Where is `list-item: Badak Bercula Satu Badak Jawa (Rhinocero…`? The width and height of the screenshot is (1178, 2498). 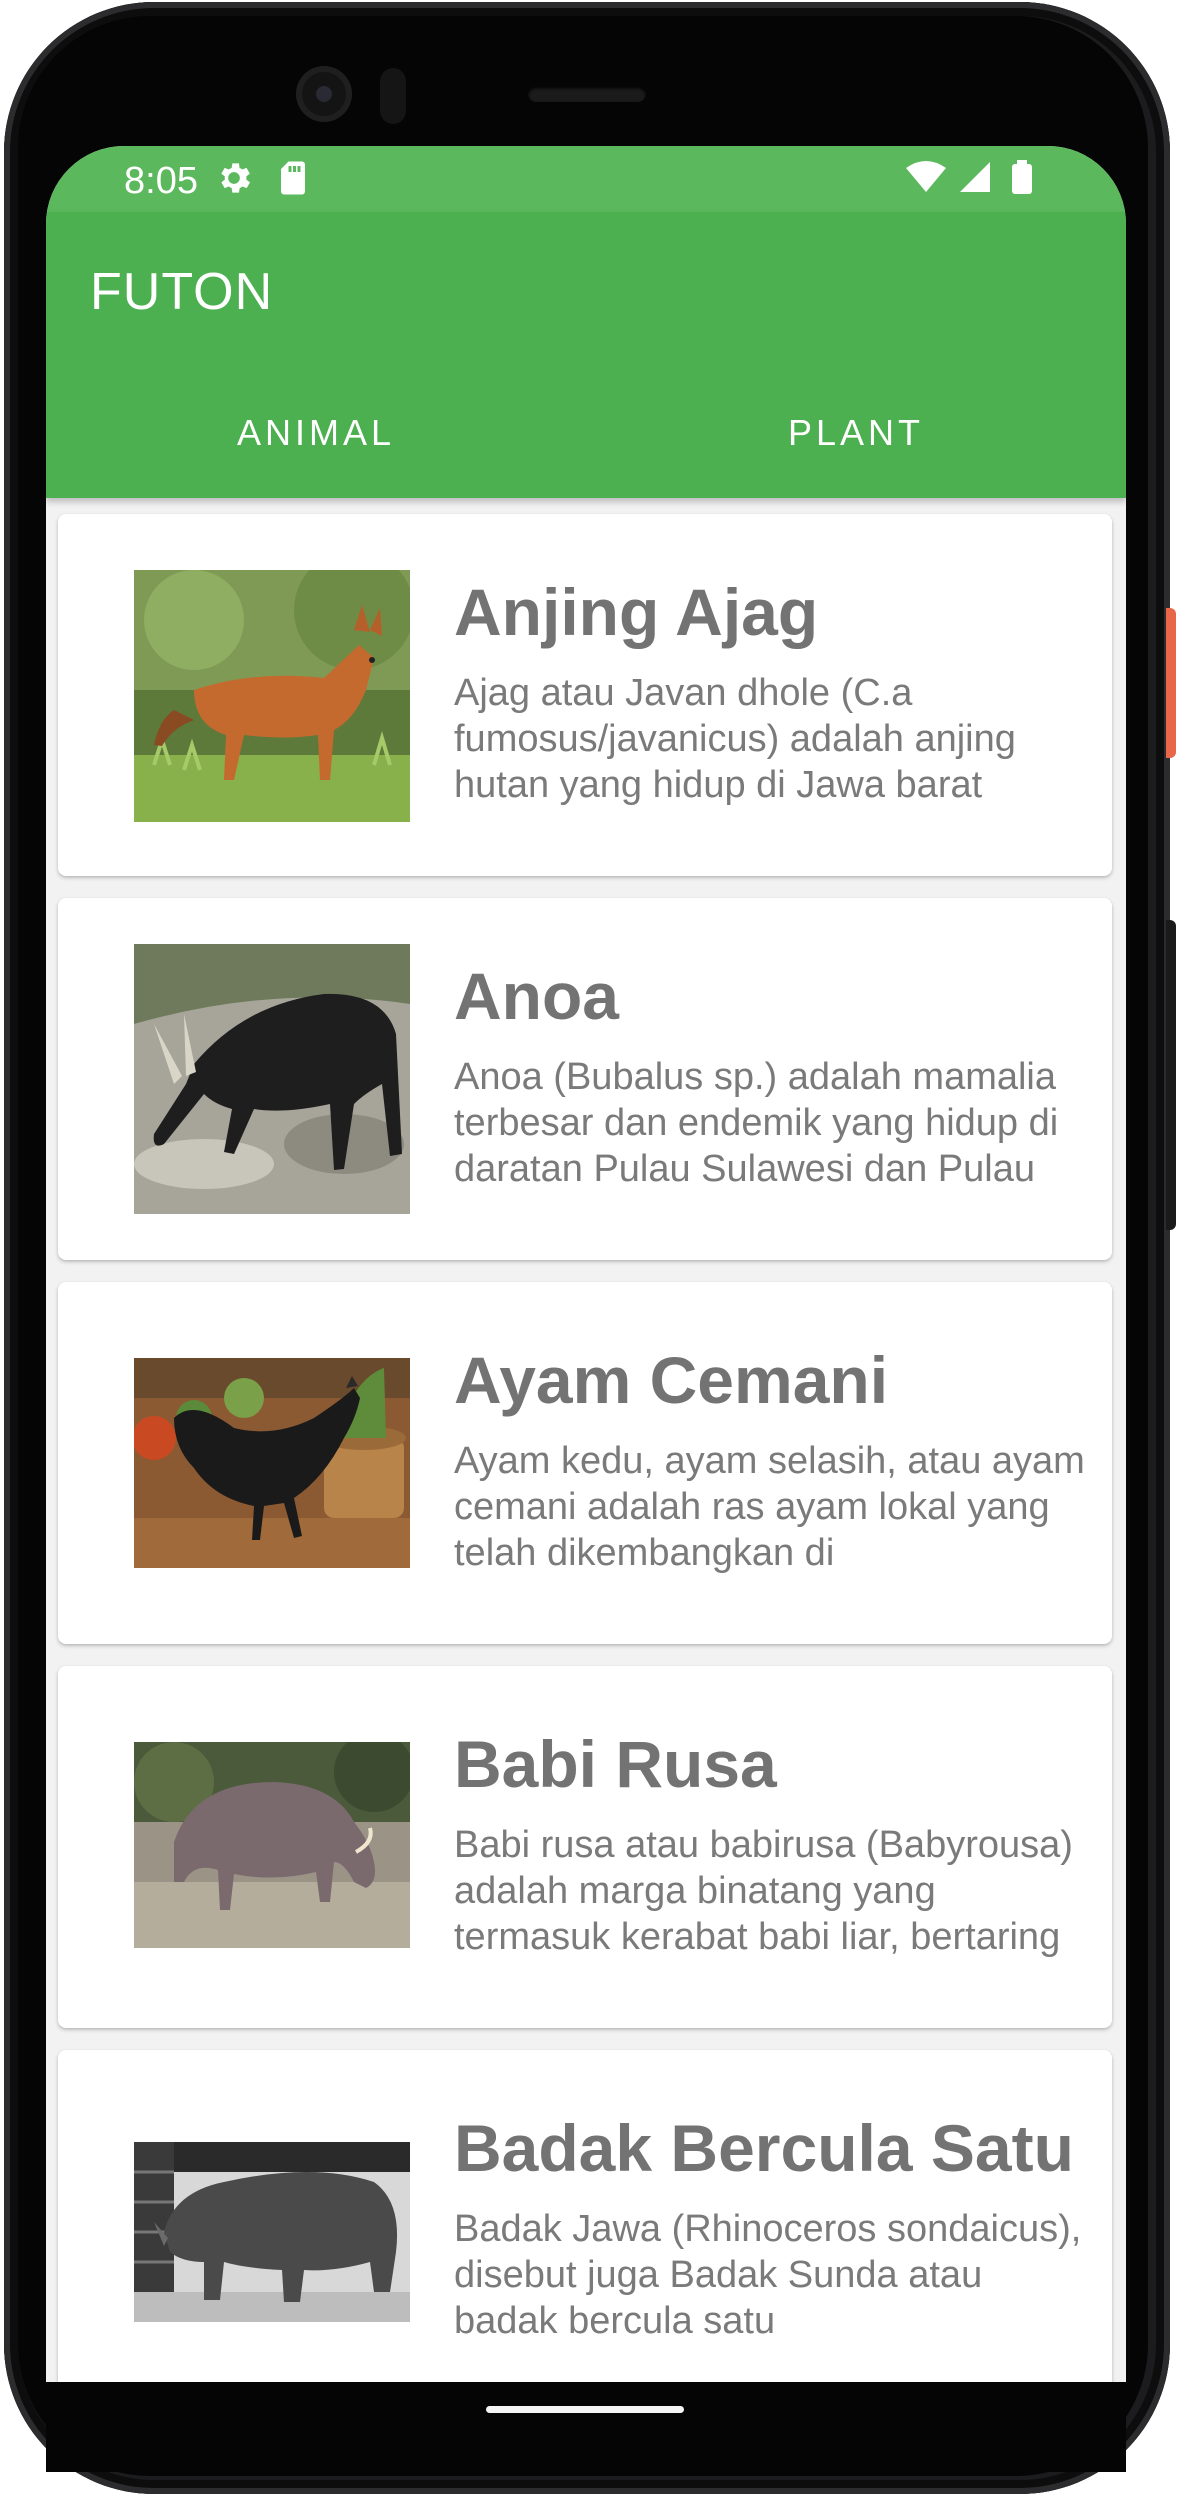 list-item: Badak Bercula Satu Badak Jawa (Rhinocero… is located at coordinates (585, 2216).